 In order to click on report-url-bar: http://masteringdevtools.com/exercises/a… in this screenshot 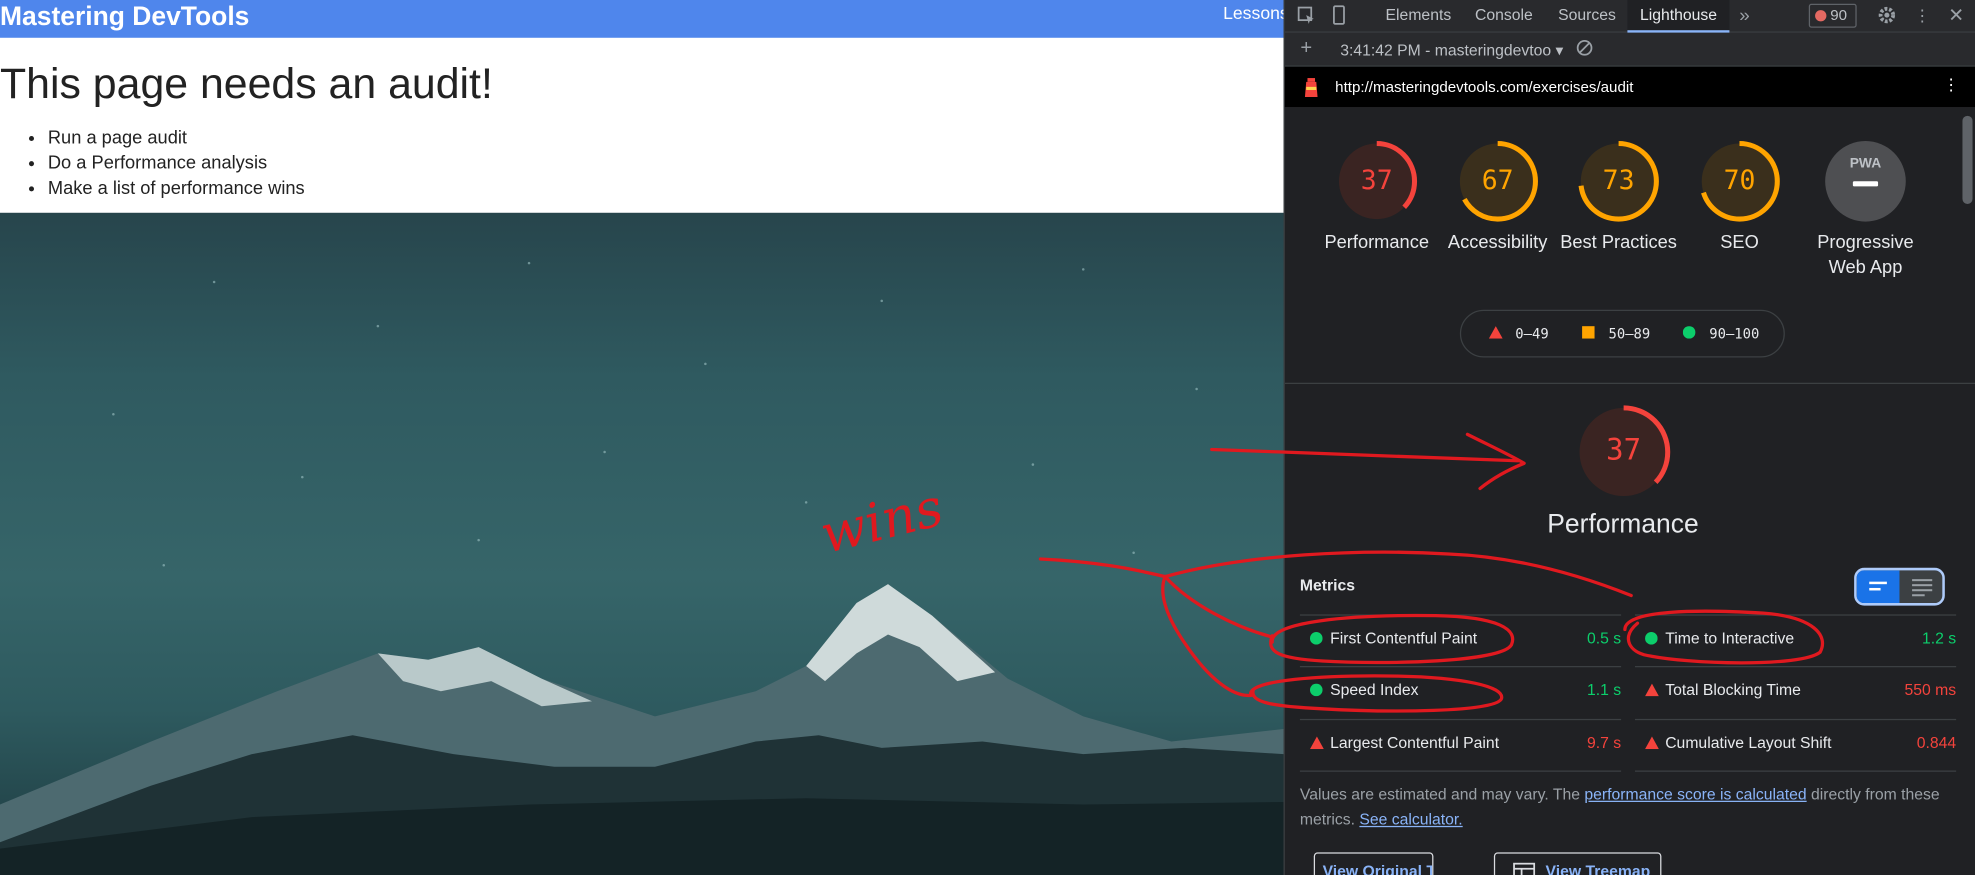, I will do `click(1629, 87)`.